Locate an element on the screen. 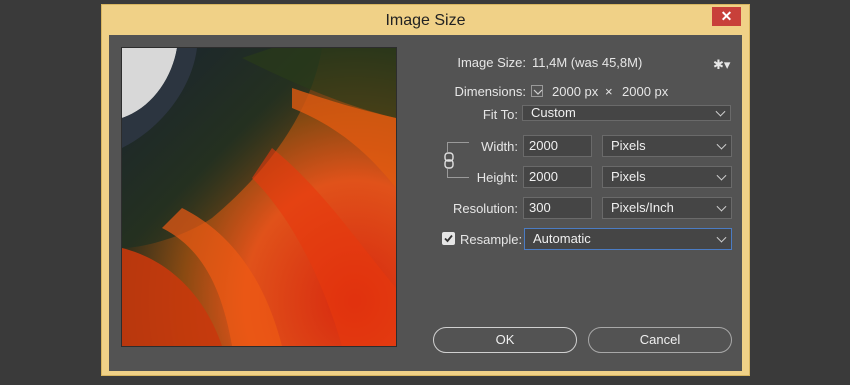 This screenshot has width=850, height=385. dimensions-dropdown is located at coordinates (537, 91).